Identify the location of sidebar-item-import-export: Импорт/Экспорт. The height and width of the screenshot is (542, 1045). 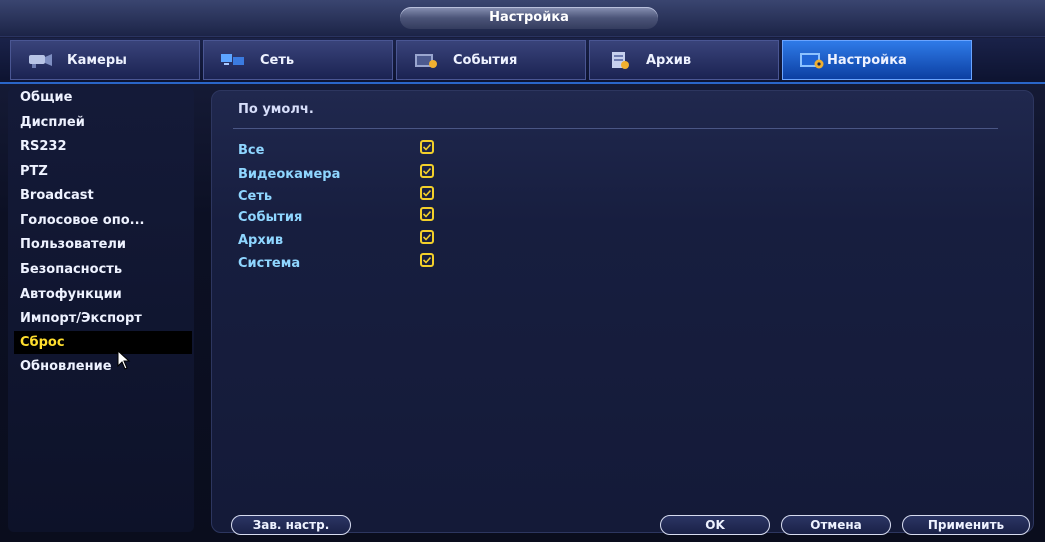
(103, 318).